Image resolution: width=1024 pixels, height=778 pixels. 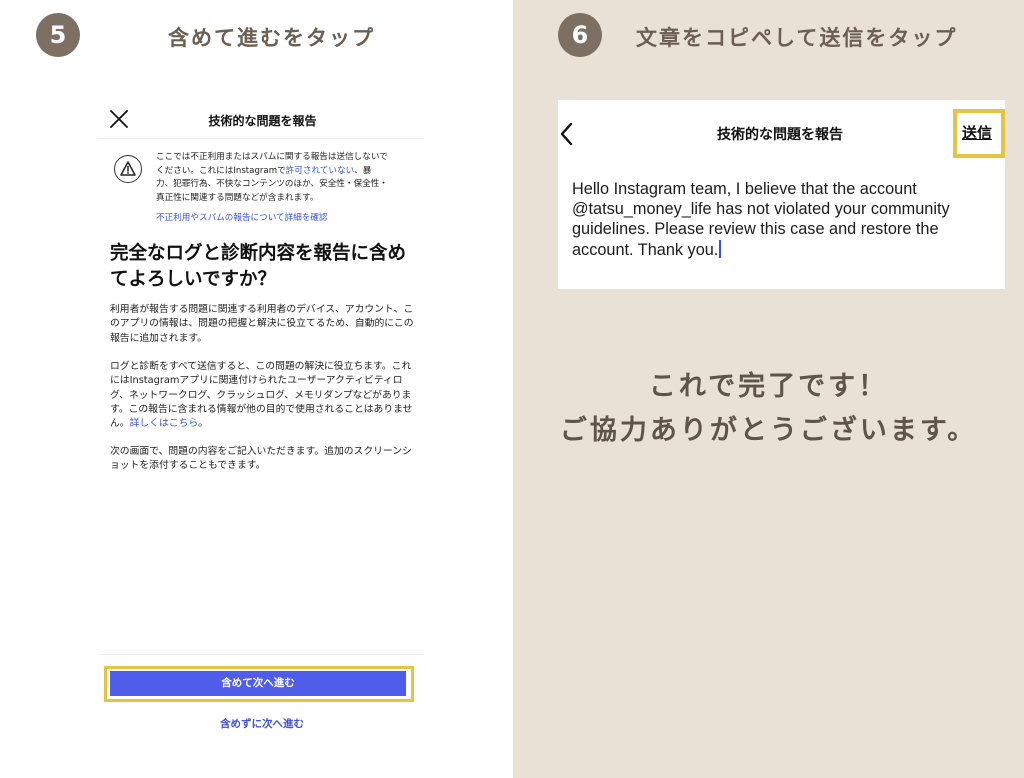 I want to click on close-icon, so click(x=119, y=119).